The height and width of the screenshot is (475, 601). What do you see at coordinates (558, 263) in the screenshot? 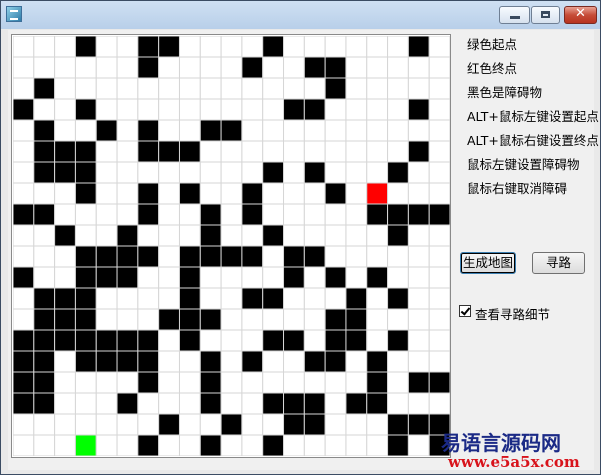
I see `find-path-button: 寻路` at bounding box center [558, 263].